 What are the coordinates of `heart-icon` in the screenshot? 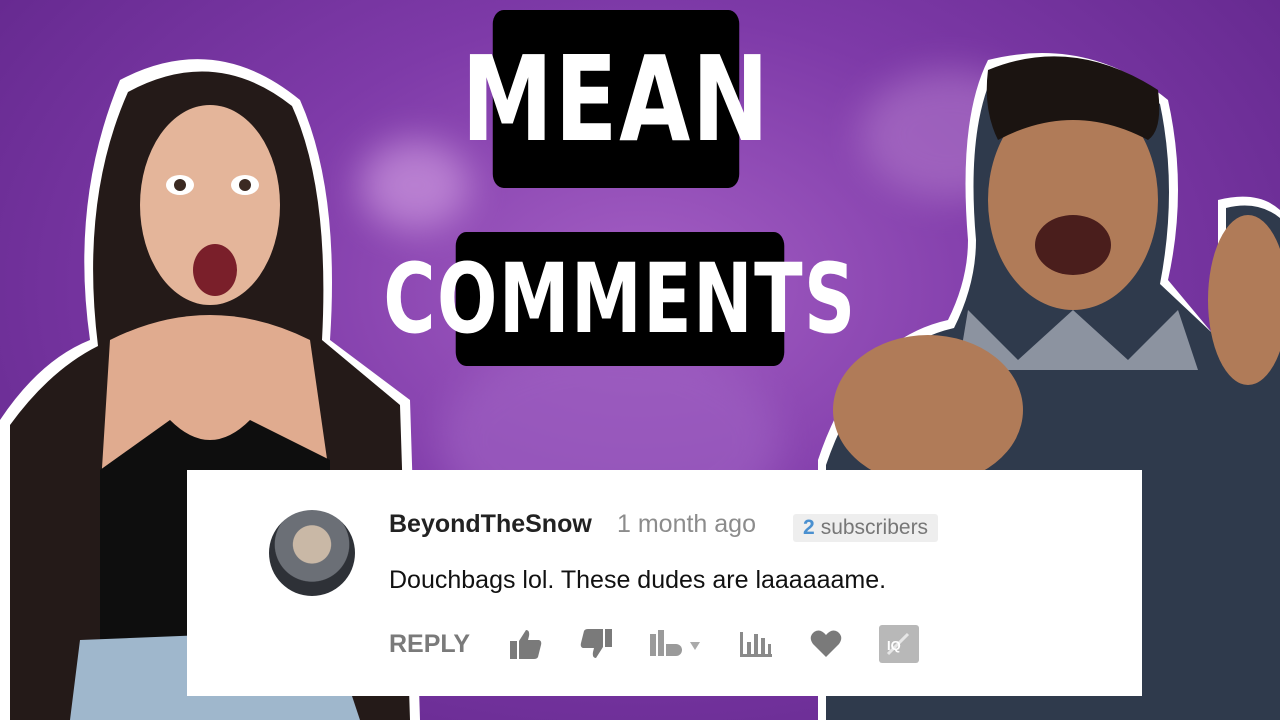 It's located at (826, 644).